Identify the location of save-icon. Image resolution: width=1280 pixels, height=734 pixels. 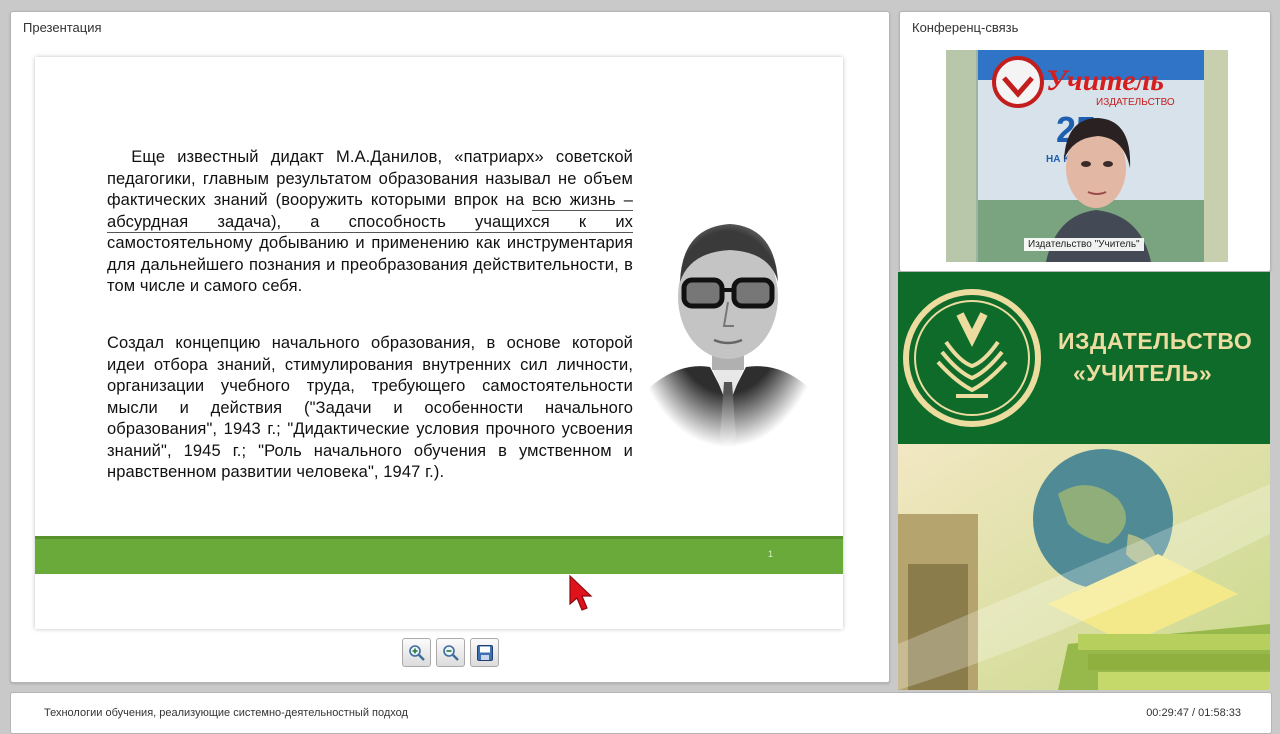
(484, 652).